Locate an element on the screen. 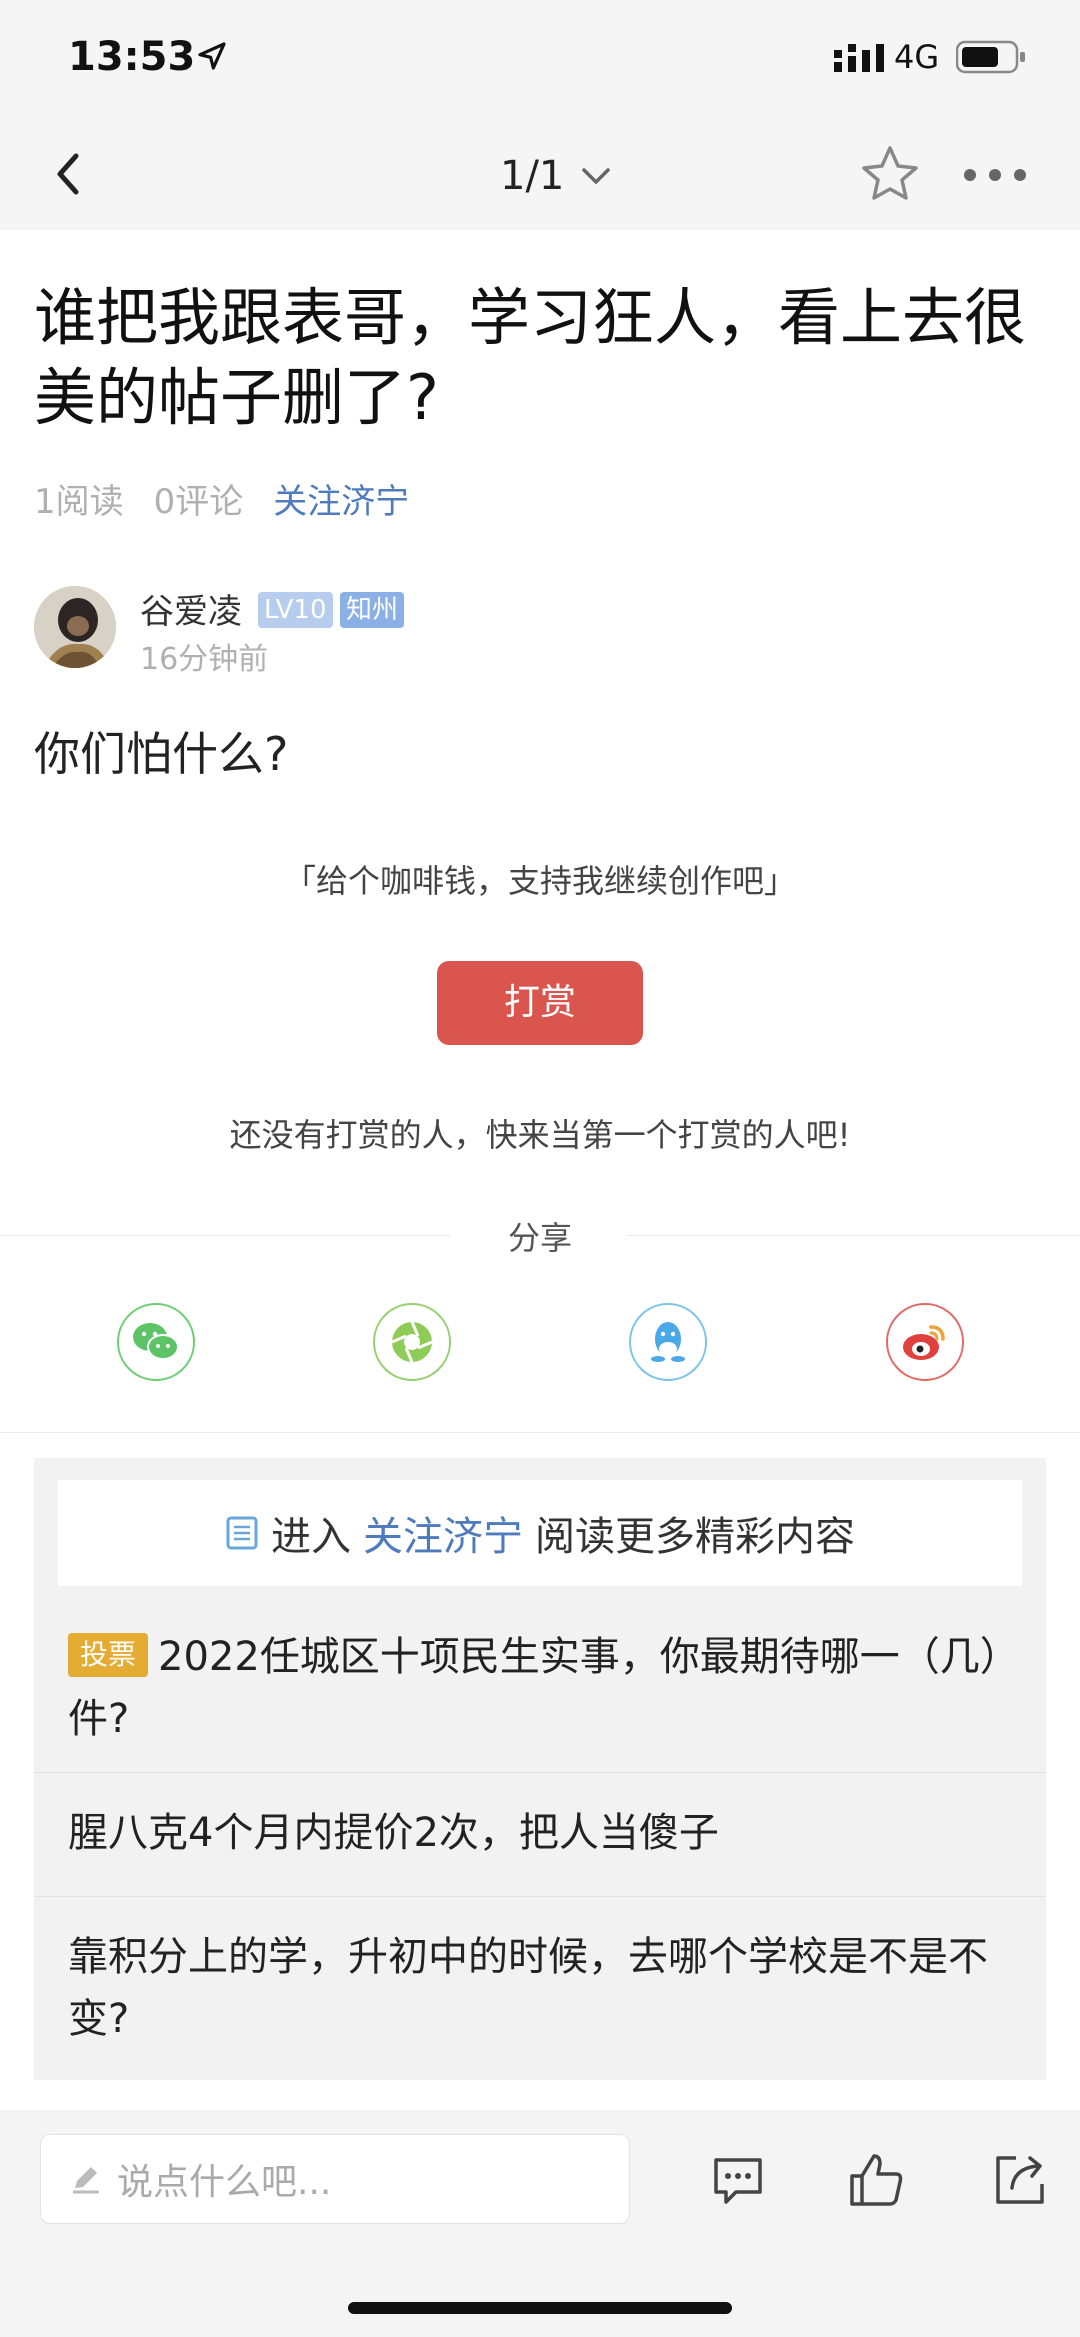  moments-icon is located at coordinates (412, 1342).